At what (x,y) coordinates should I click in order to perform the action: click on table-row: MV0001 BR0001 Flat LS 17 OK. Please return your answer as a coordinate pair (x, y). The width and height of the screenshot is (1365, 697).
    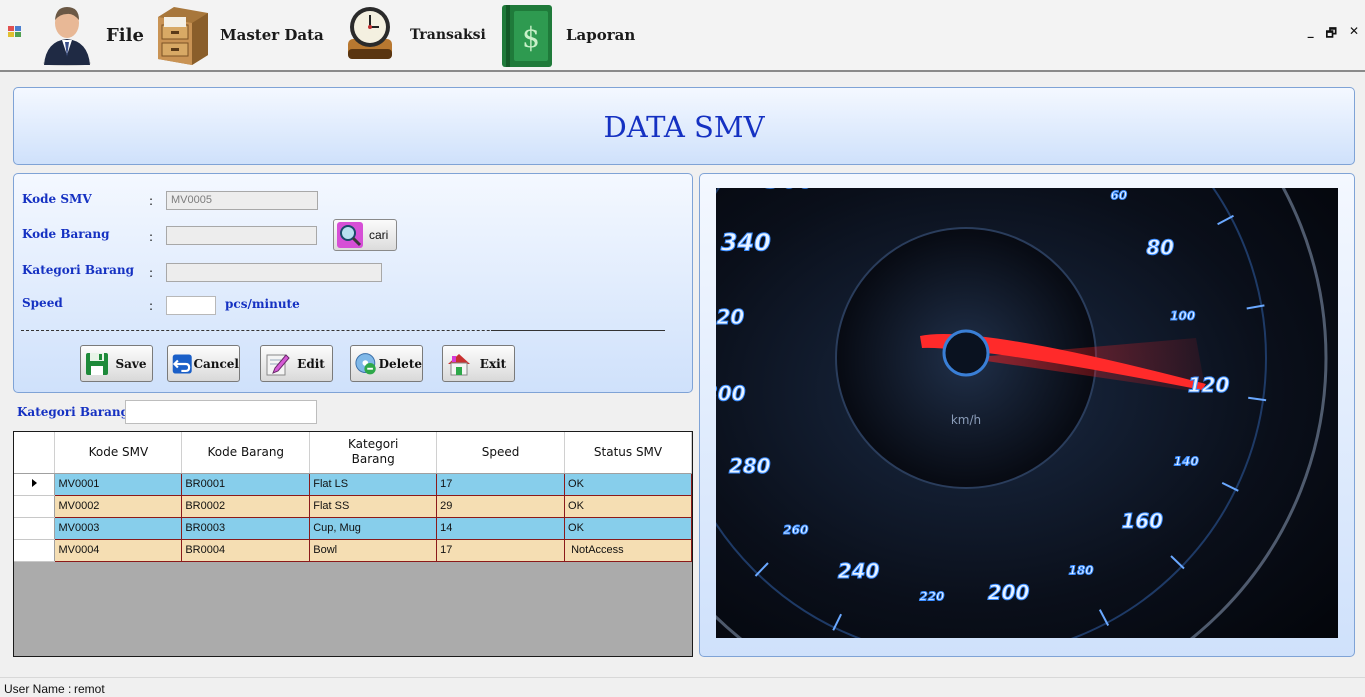
    Looking at the image, I should click on (353, 484).